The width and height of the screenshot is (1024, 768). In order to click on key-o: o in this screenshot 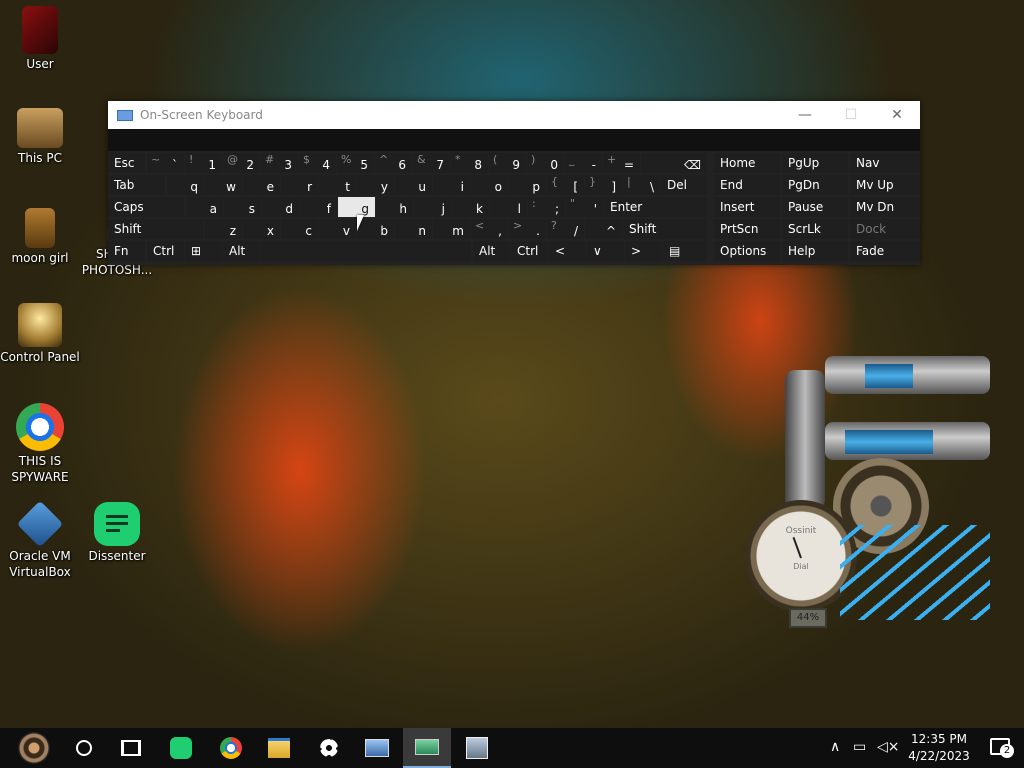, I will do `click(489, 185)`.